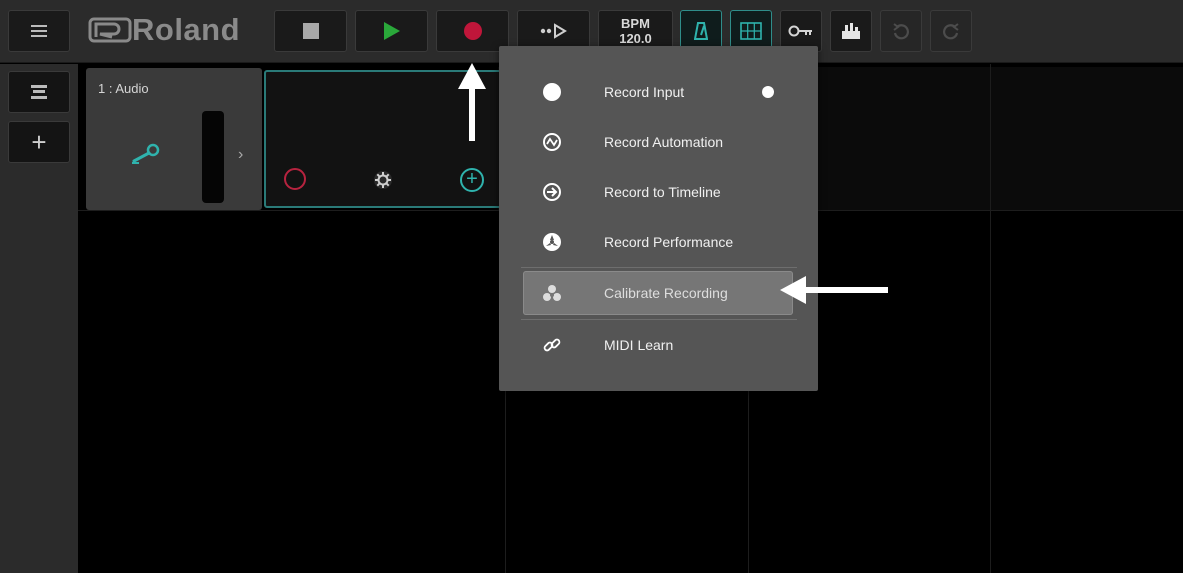  I want to click on record-icon, so click(472, 31).